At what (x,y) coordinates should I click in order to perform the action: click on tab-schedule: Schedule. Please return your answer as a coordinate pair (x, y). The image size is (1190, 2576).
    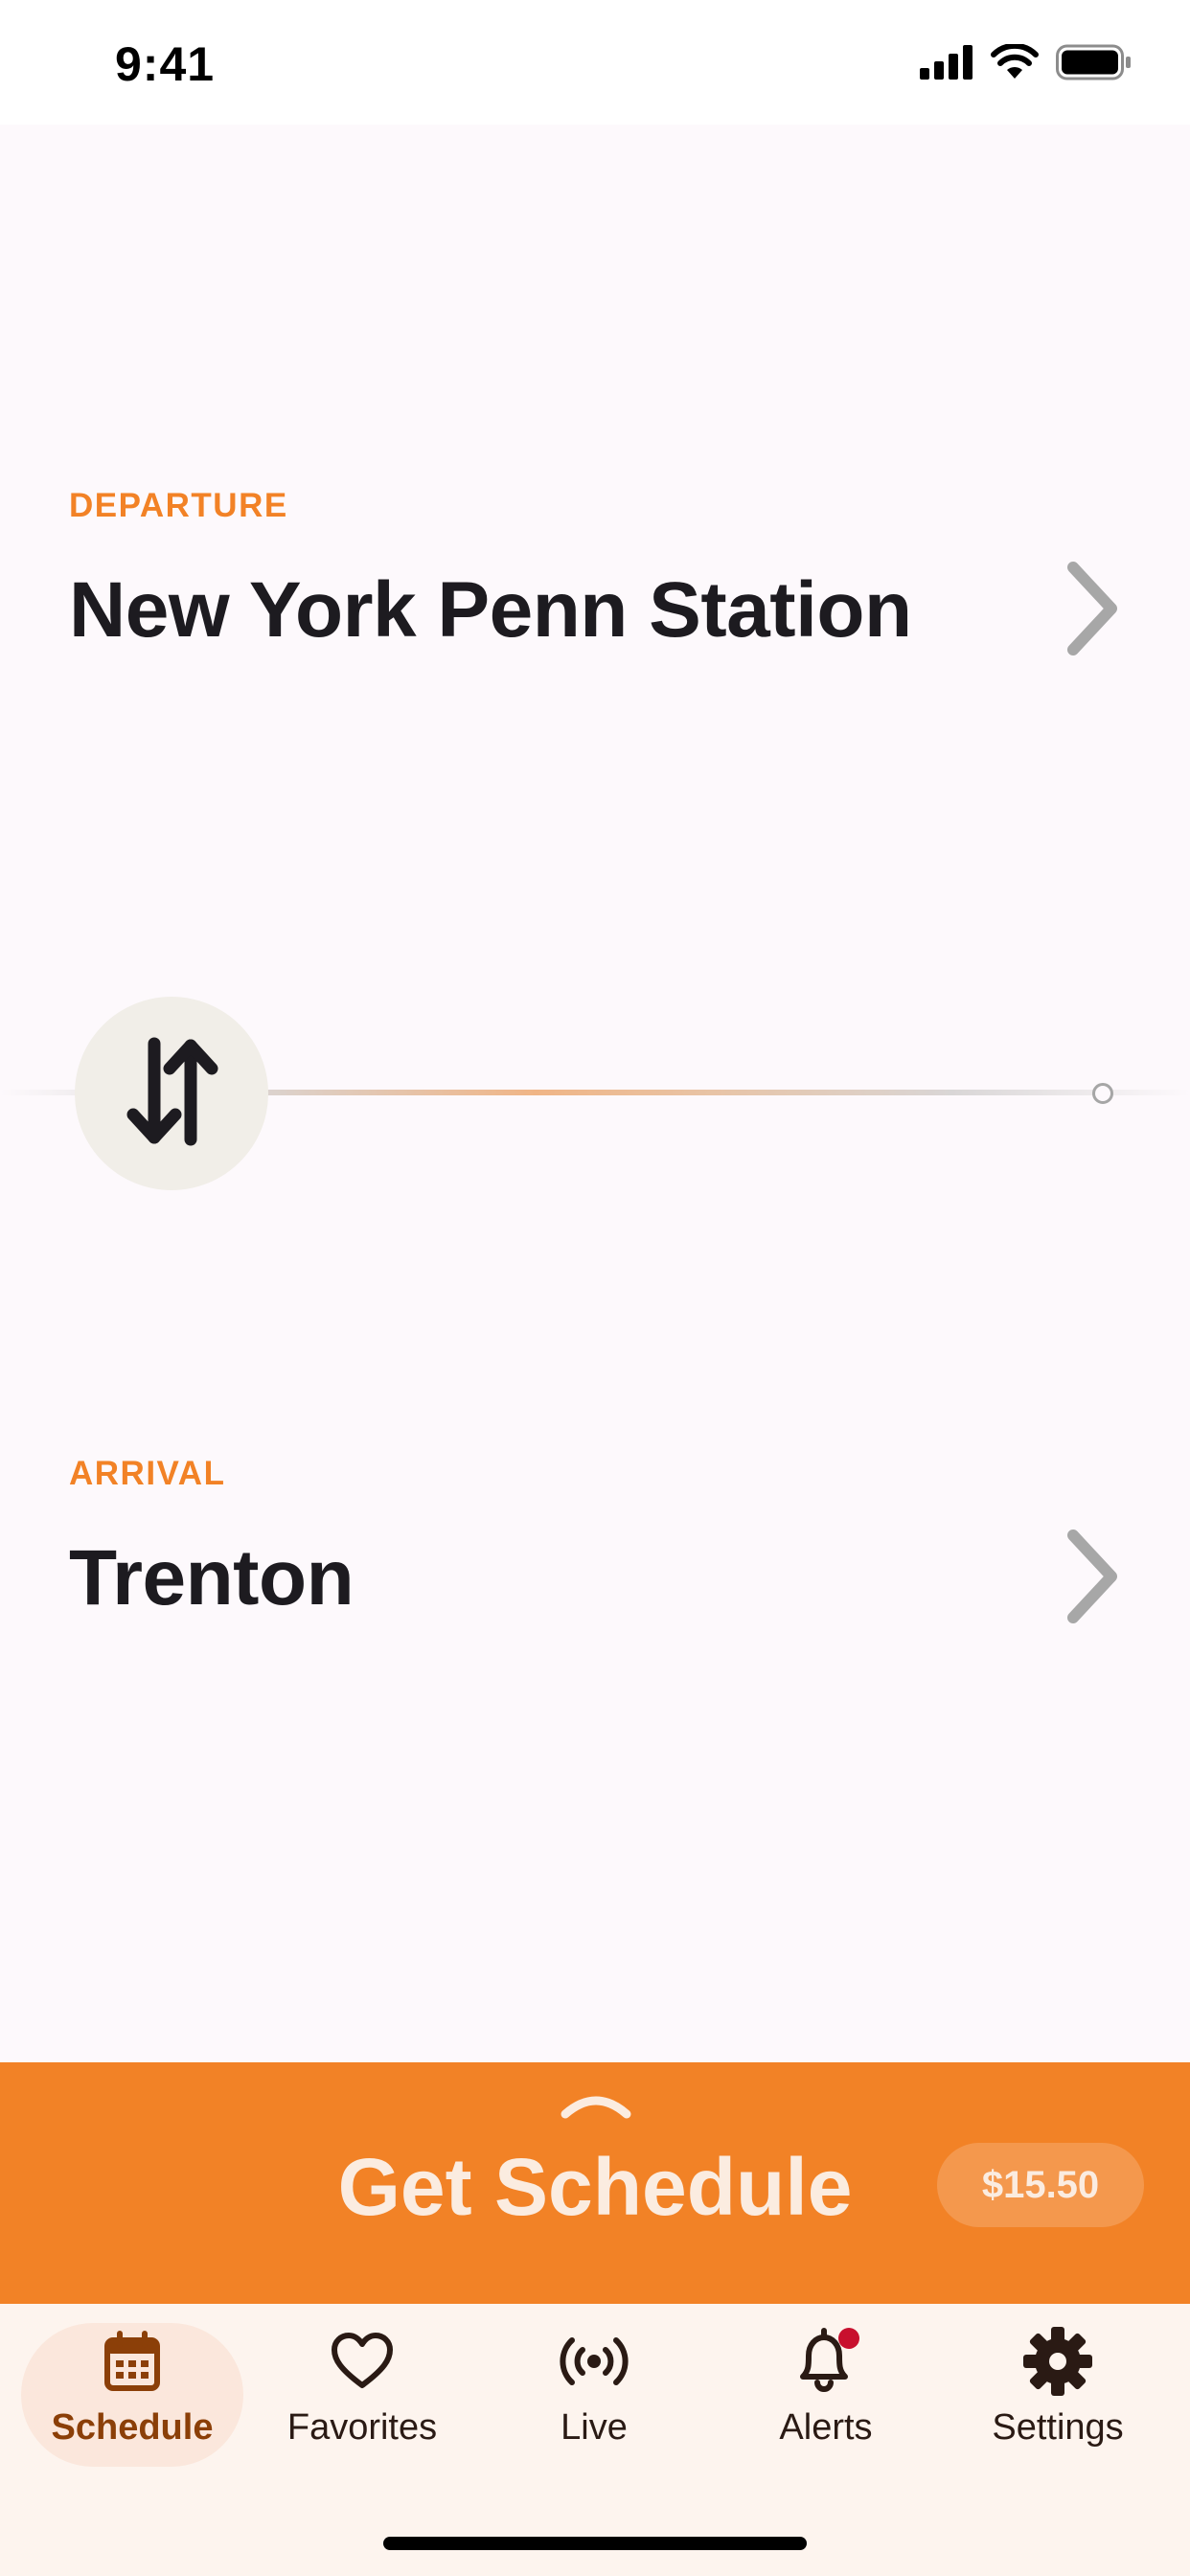
    Looking at the image, I should click on (132, 2395).